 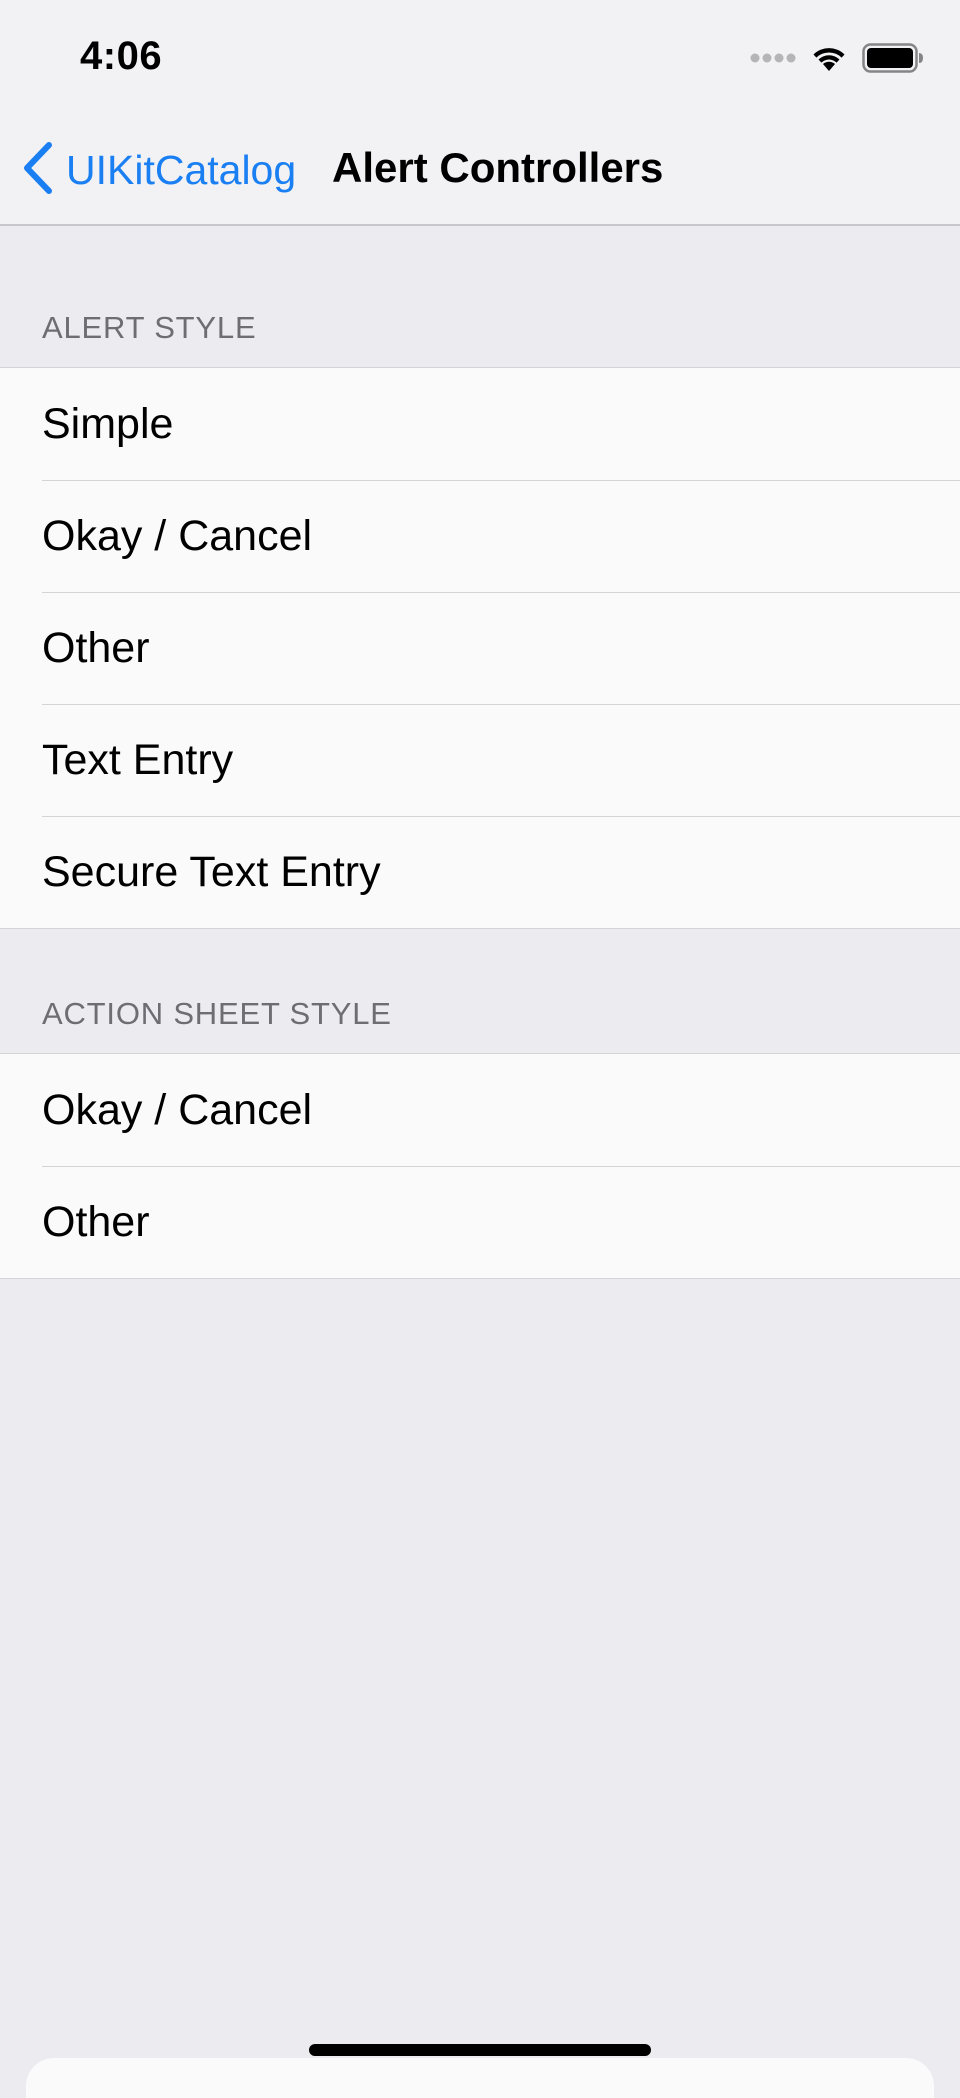 What do you see at coordinates (480, 424) in the screenshot?
I see `row-simple: Simple` at bounding box center [480, 424].